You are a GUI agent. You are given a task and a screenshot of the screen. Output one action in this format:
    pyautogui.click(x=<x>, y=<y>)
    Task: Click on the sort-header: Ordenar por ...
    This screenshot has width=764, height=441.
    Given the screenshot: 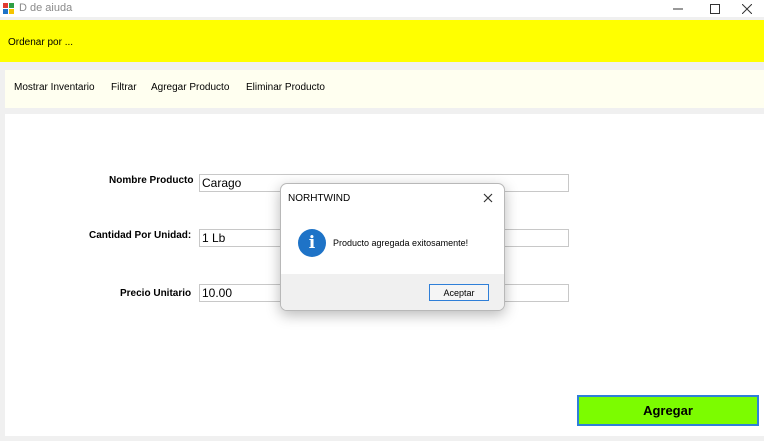 What is the action you would take?
    pyautogui.click(x=382, y=41)
    